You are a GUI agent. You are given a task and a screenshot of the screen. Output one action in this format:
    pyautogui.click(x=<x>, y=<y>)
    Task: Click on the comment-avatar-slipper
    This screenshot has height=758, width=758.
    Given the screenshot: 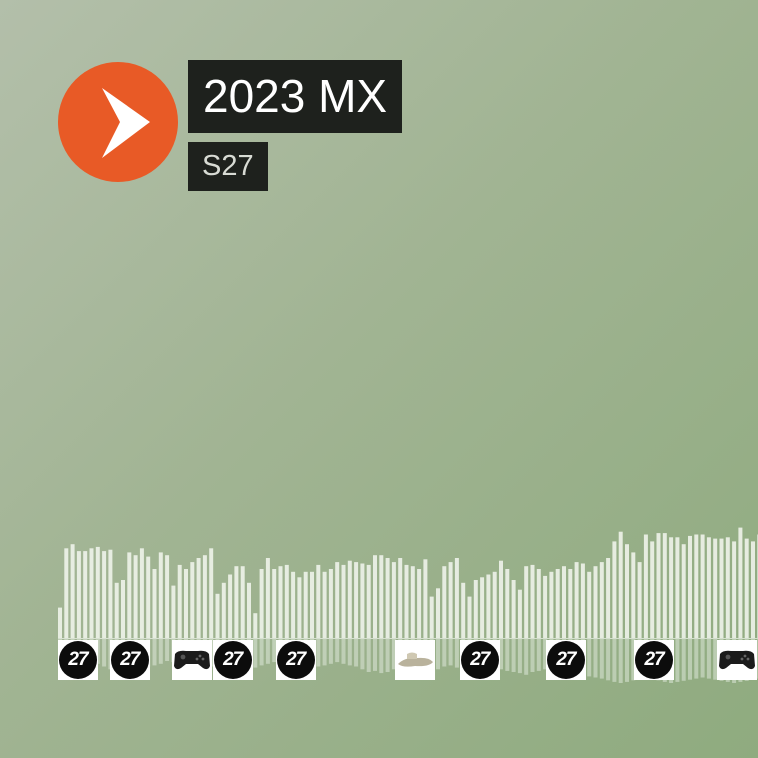 What is the action you would take?
    pyautogui.click(x=414, y=660)
    